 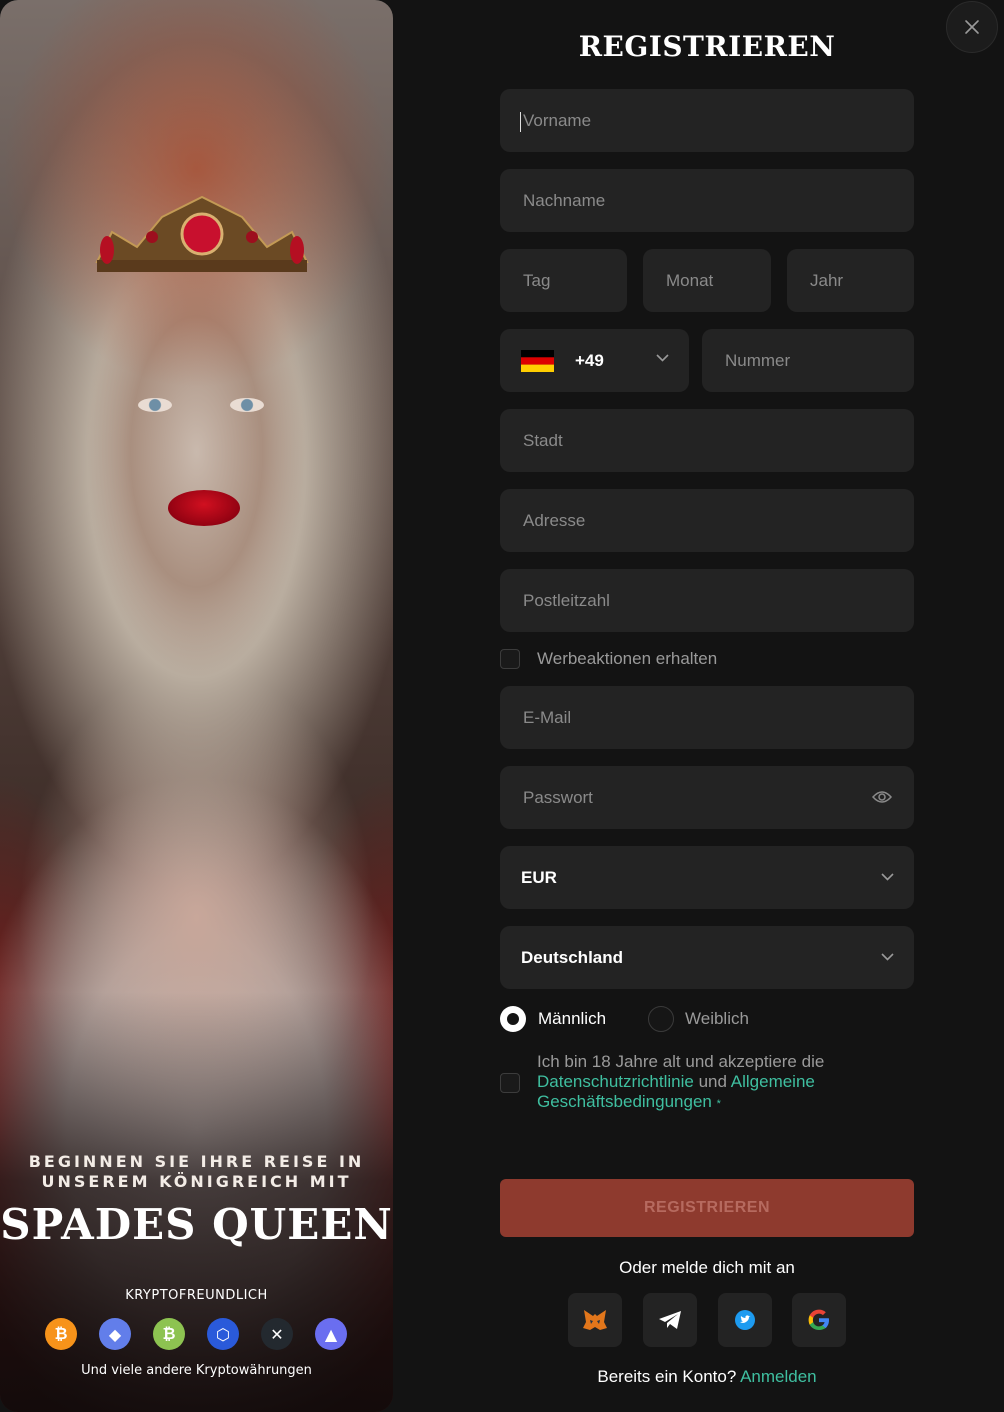 I want to click on email-input, so click(x=717, y=717).